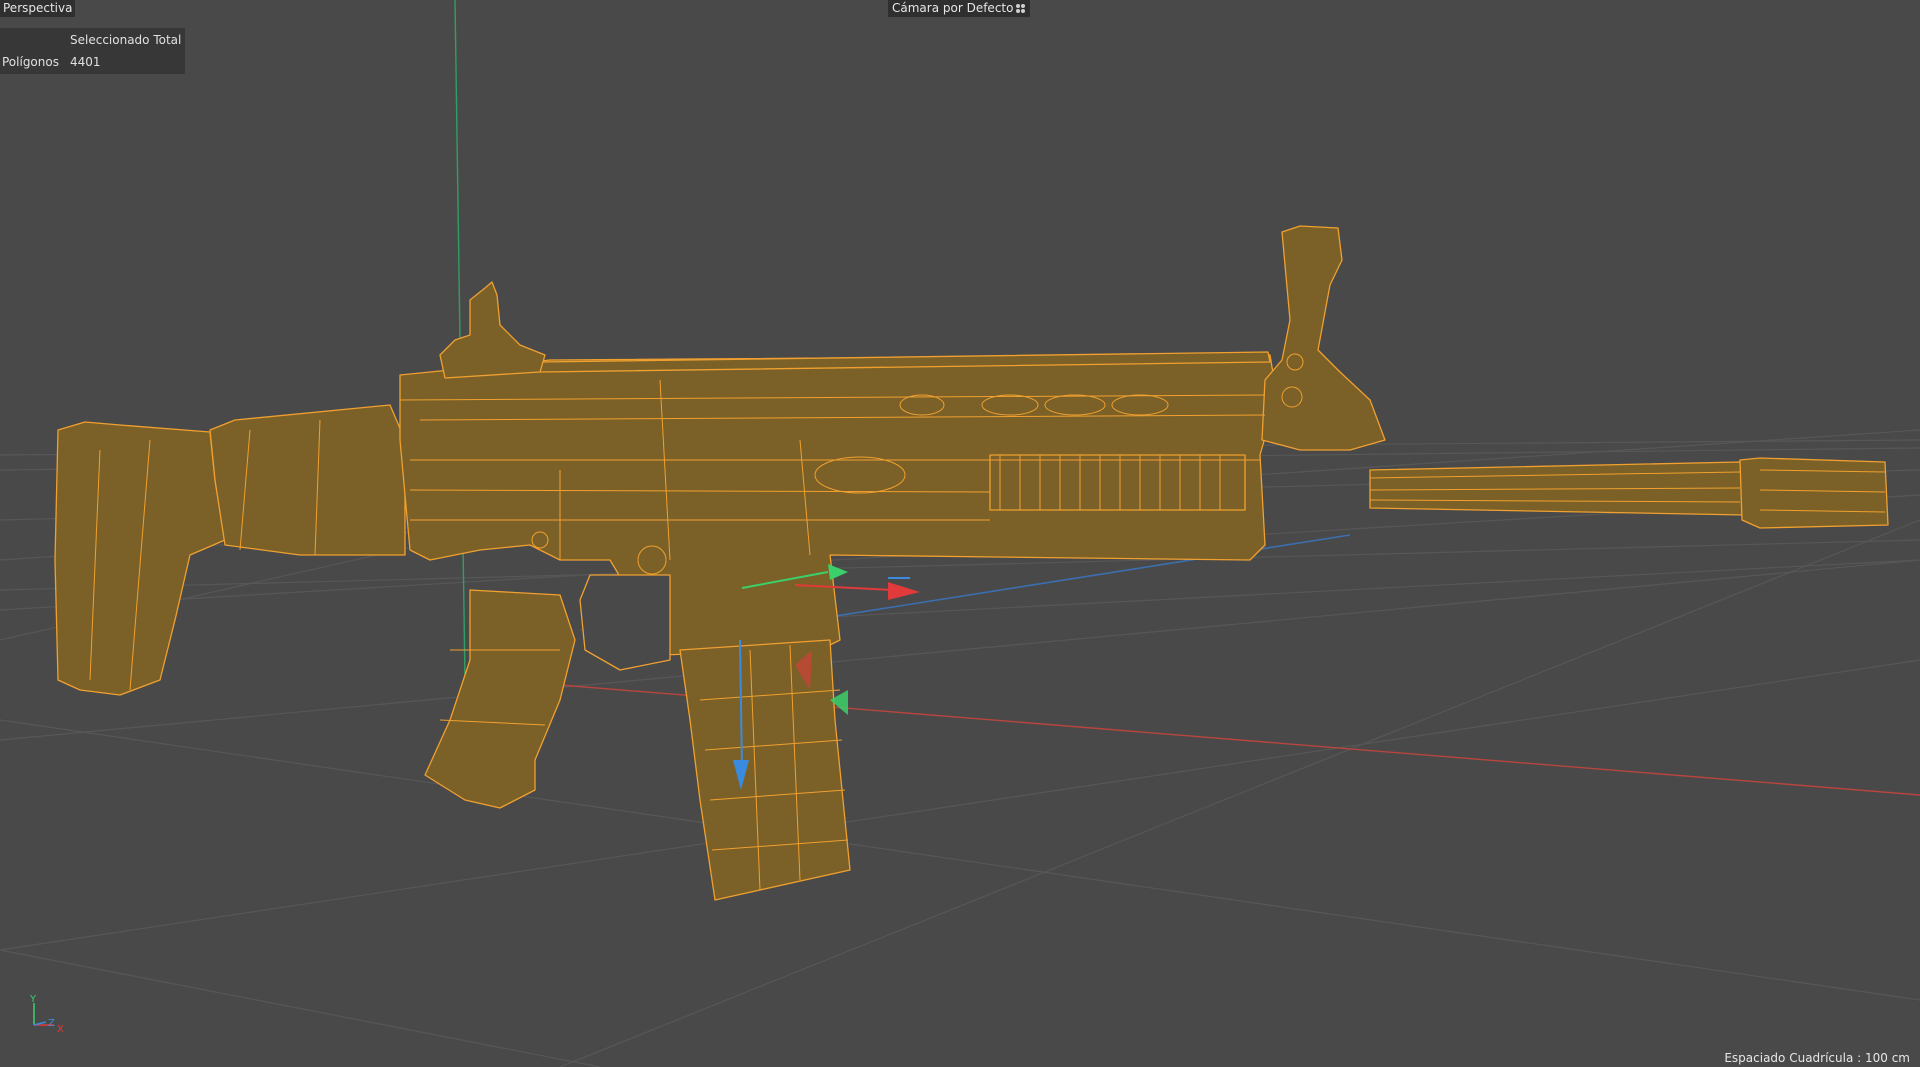  Describe the element at coordinates (500, 699) in the screenshot. I see `pistol-grip` at that location.